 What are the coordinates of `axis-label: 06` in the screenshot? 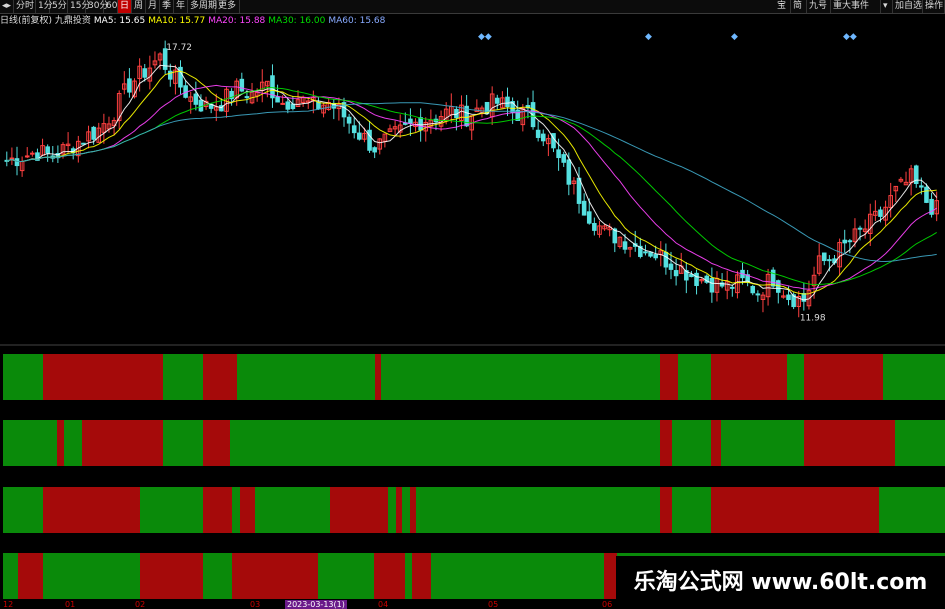 It's located at (607, 604).